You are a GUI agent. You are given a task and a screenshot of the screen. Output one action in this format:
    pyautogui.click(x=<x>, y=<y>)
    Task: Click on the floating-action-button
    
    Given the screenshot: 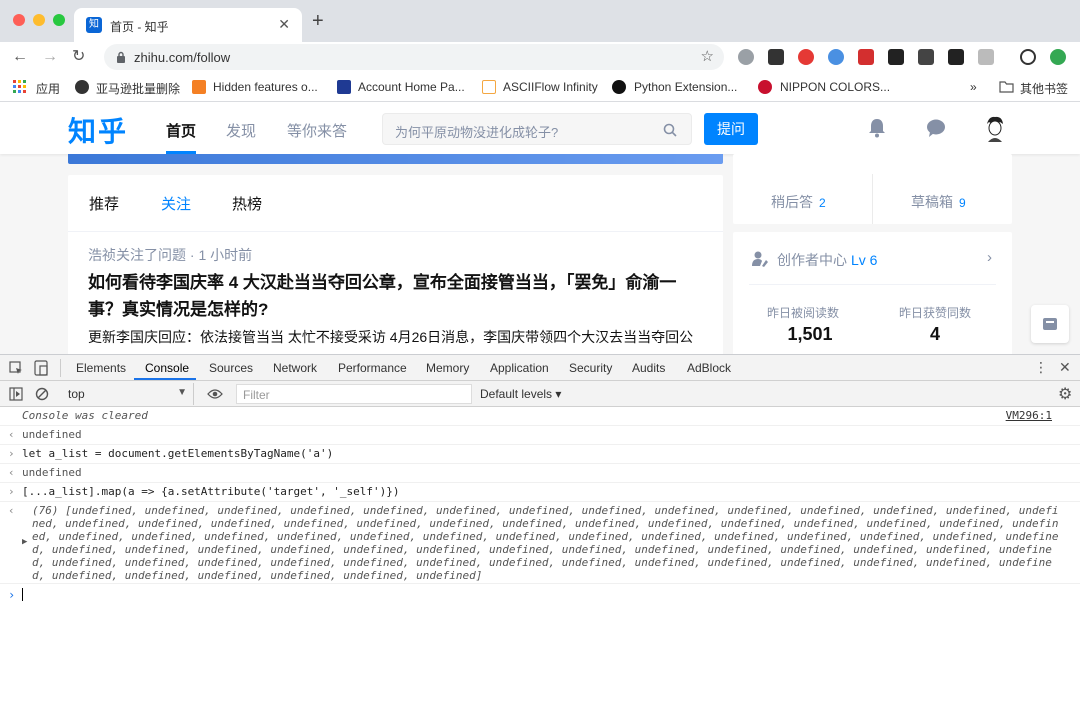 What is the action you would take?
    pyautogui.click(x=1050, y=324)
    